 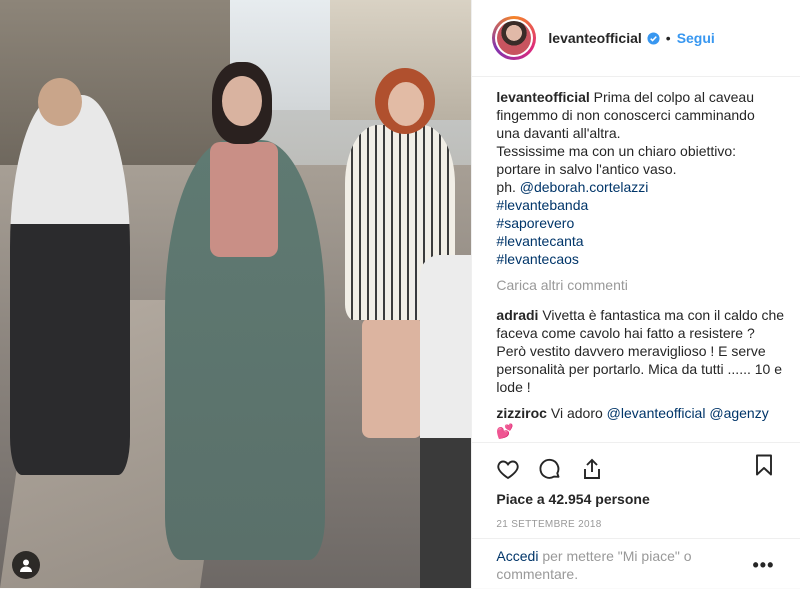 I want to click on heart-emoji: 💕, so click(x=505, y=431).